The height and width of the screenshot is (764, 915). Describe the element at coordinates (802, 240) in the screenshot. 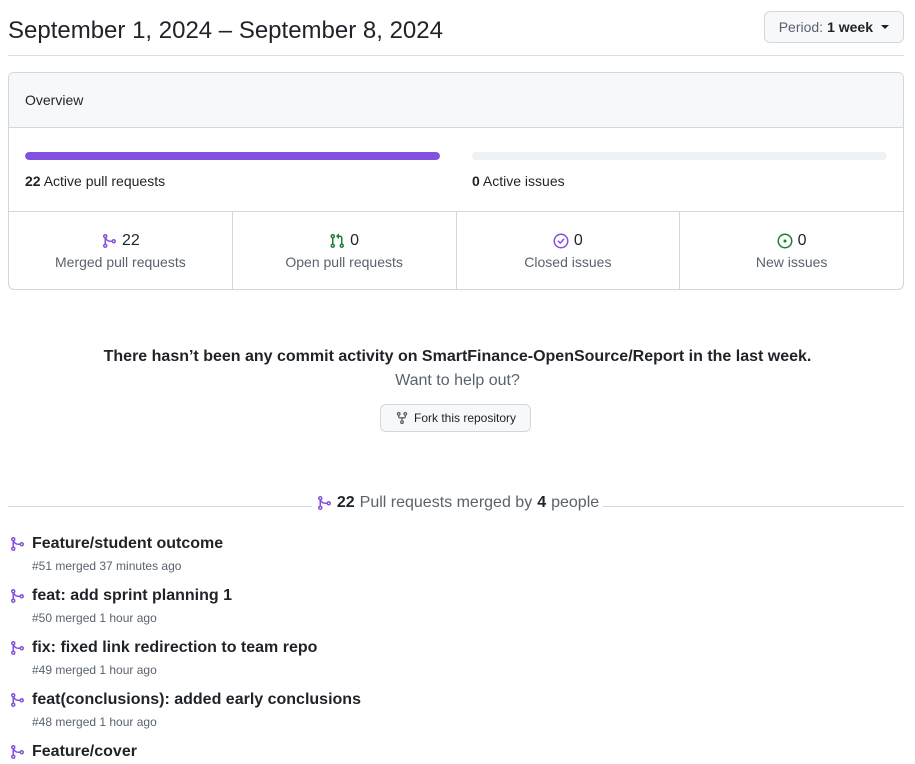

I see `new-issues-count: 0` at that location.